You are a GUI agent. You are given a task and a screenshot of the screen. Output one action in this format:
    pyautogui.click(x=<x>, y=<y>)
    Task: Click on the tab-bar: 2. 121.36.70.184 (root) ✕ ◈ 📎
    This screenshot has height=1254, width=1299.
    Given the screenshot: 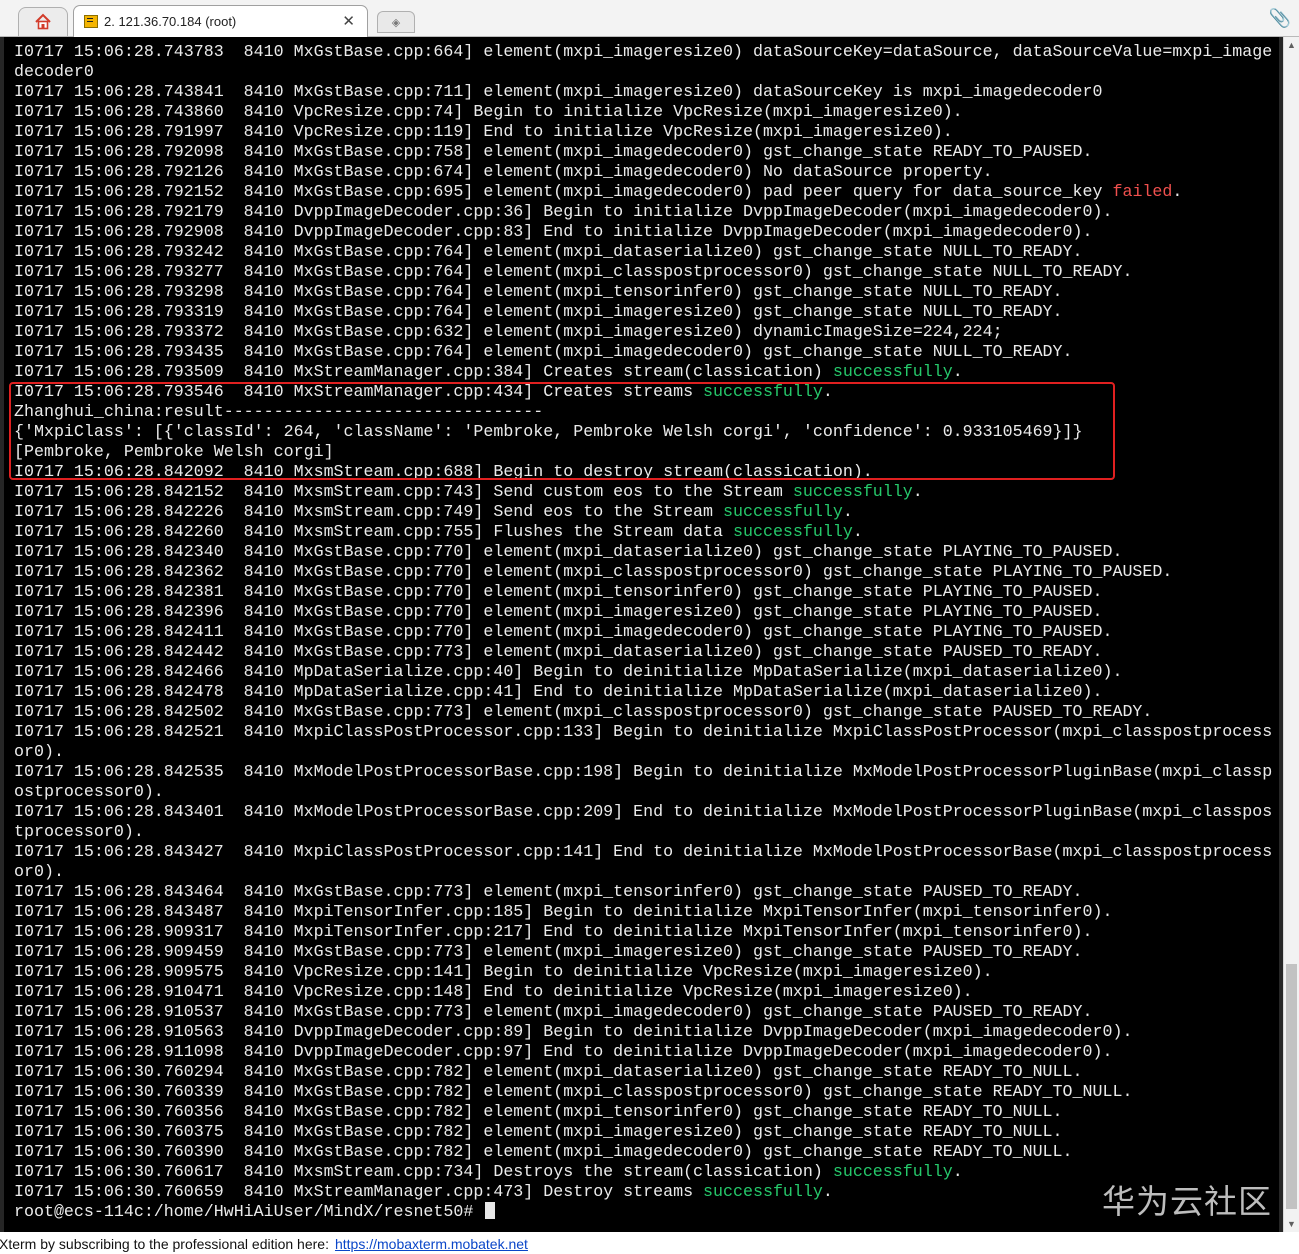 What is the action you would take?
    pyautogui.click(x=649, y=18)
    